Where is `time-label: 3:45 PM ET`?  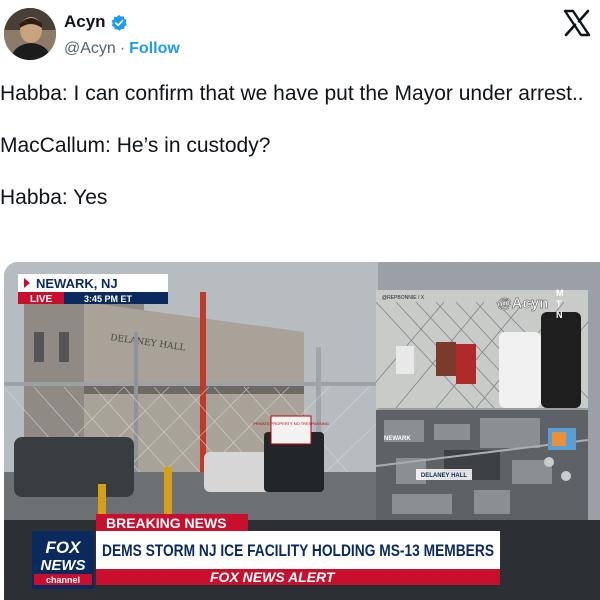 time-label: 3:45 PM ET is located at coordinates (108, 299).